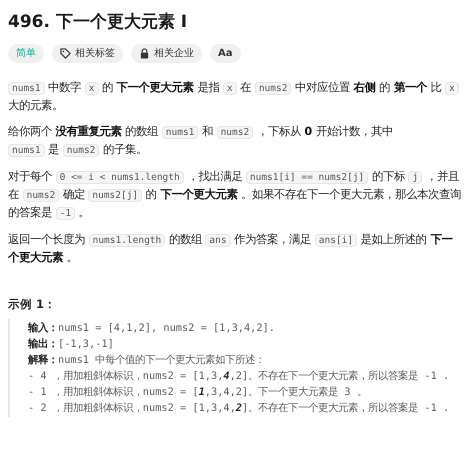  What do you see at coordinates (166, 53) in the screenshot?
I see `companies-button: 相关企业` at bounding box center [166, 53].